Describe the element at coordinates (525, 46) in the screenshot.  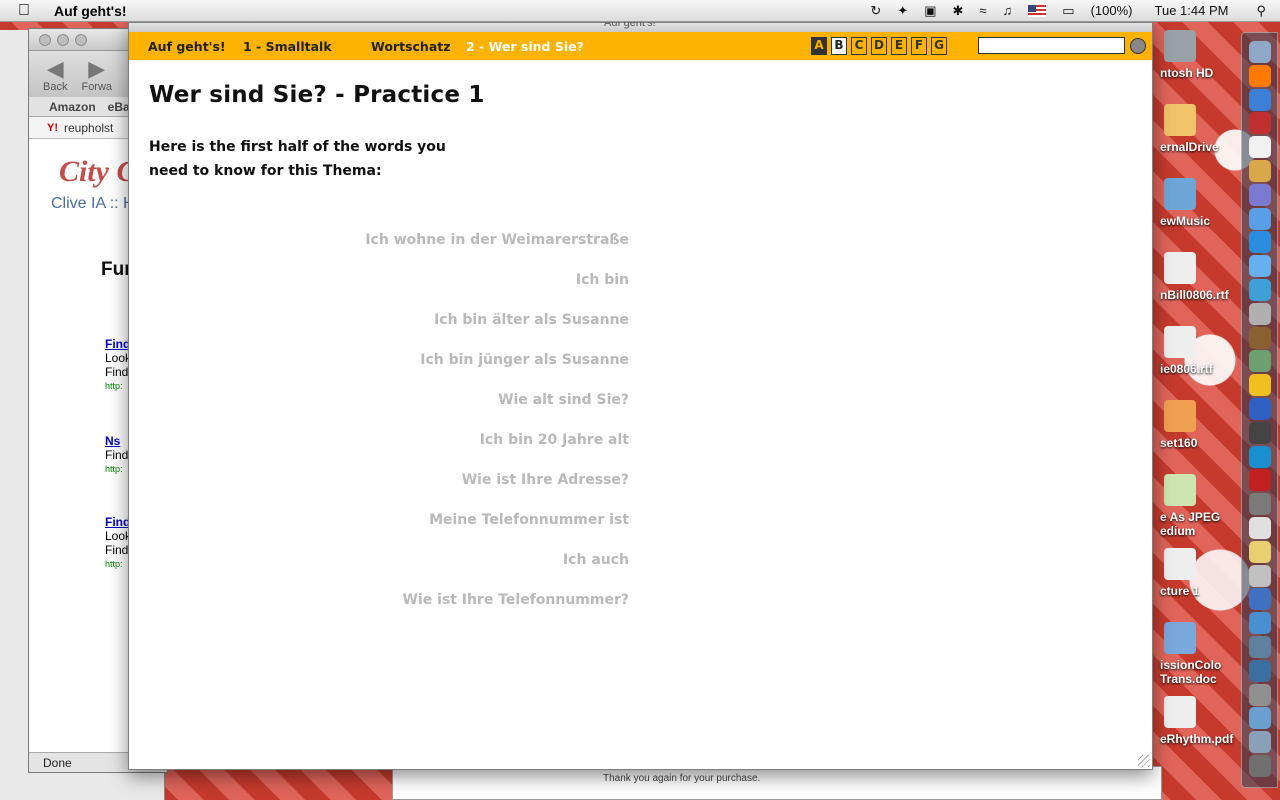
I see `nav-current-section: 2 - Wer sind Sie?` at that location.